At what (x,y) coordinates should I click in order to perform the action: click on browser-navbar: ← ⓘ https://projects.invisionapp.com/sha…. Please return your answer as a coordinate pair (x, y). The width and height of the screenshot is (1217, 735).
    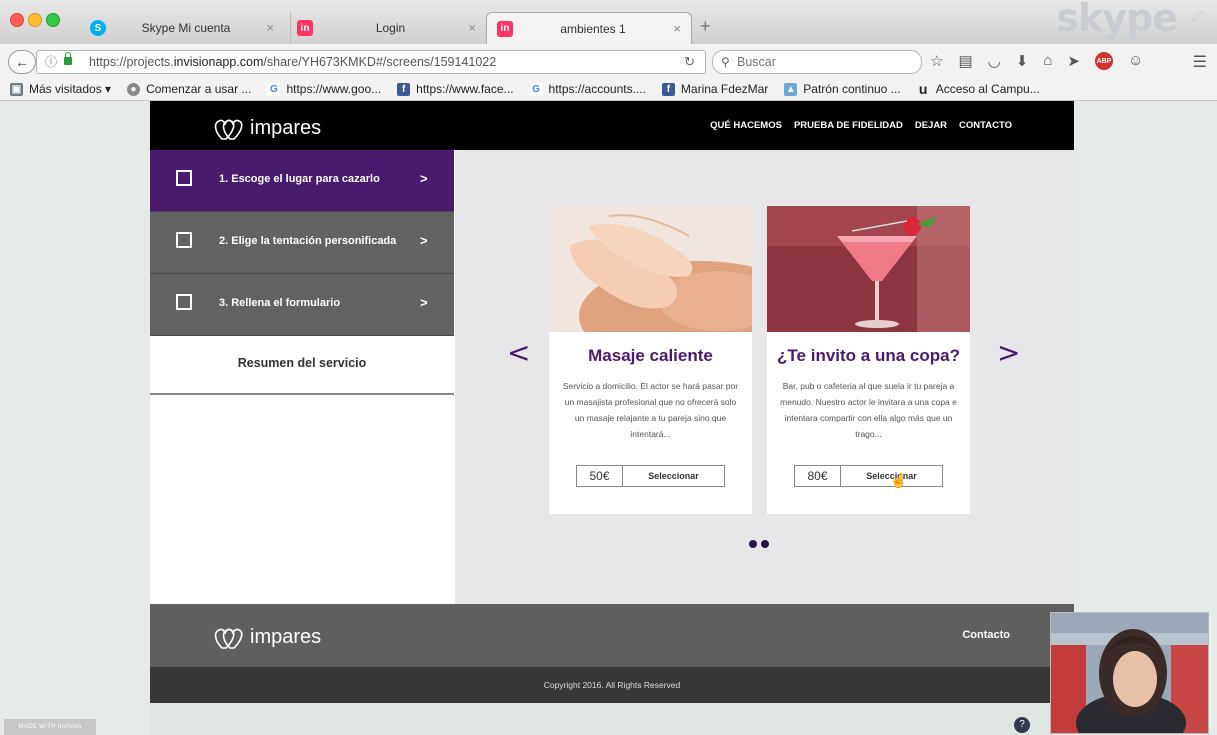
    Looking at the image, I should click on (608, 61).